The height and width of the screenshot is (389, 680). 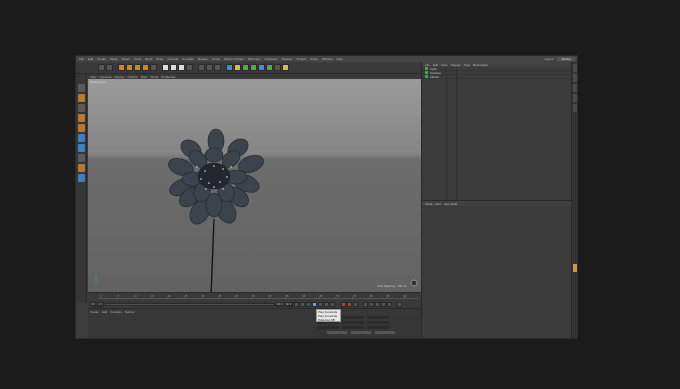 I want to click on coord-size-x-field, so click(x=353, y=317).